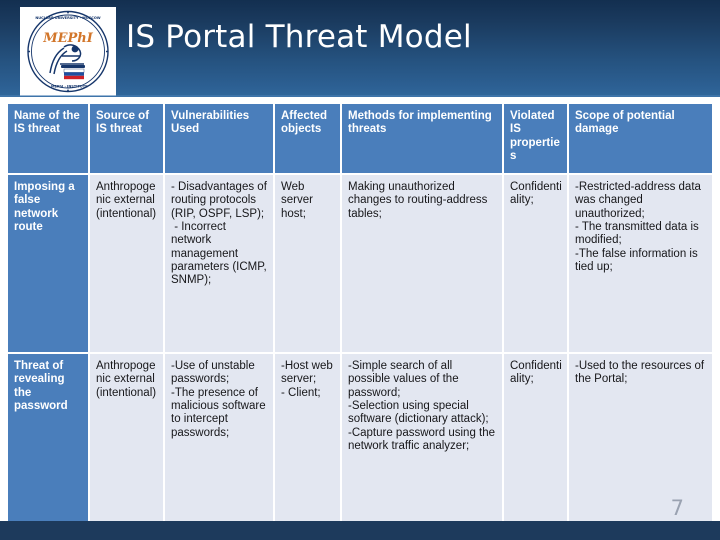 The height and width of the screenshot is (540, 720). I want to click on page-number: 7, so click(677, 508).